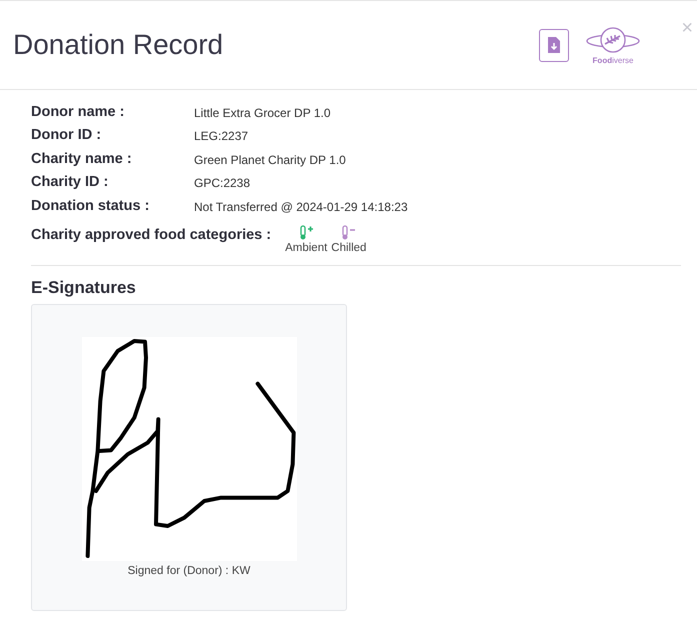 The image size is (697, 632). Describe the element at coordinates (84, 288) in the screenshot. I see `section-heading: E-Signatures` at that location.